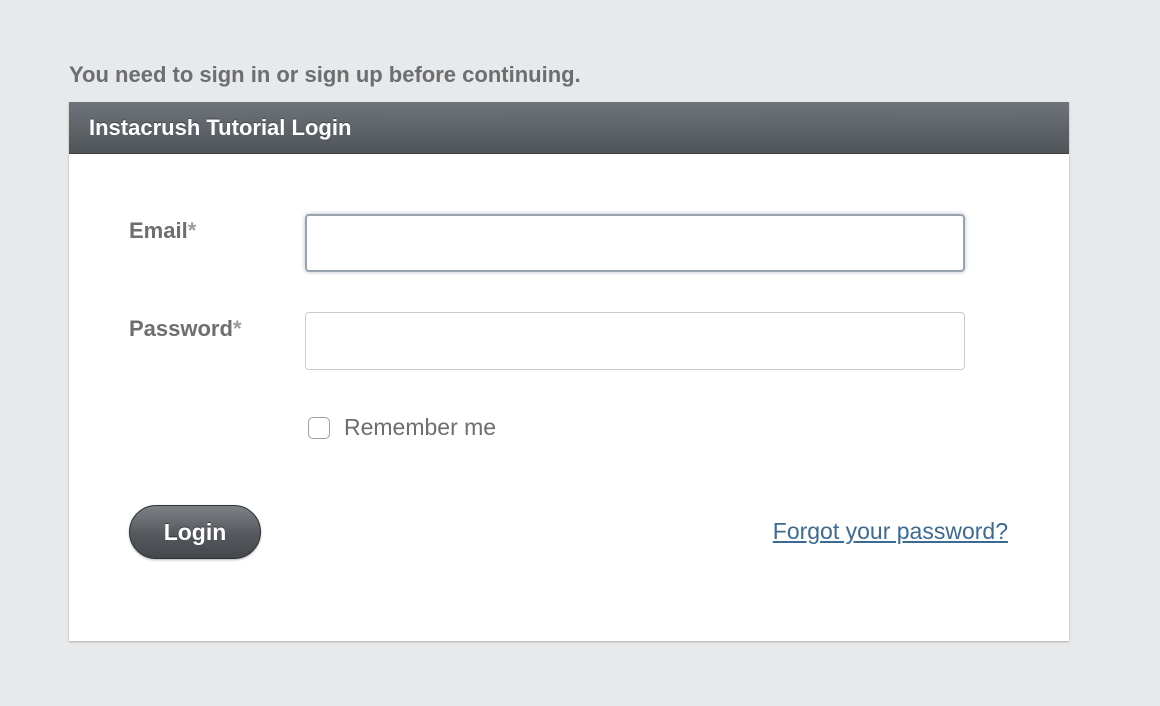  Describe the element at coordinates (420, 427) in the screenshot. I see `remember-me-label: Remember me` at that location.